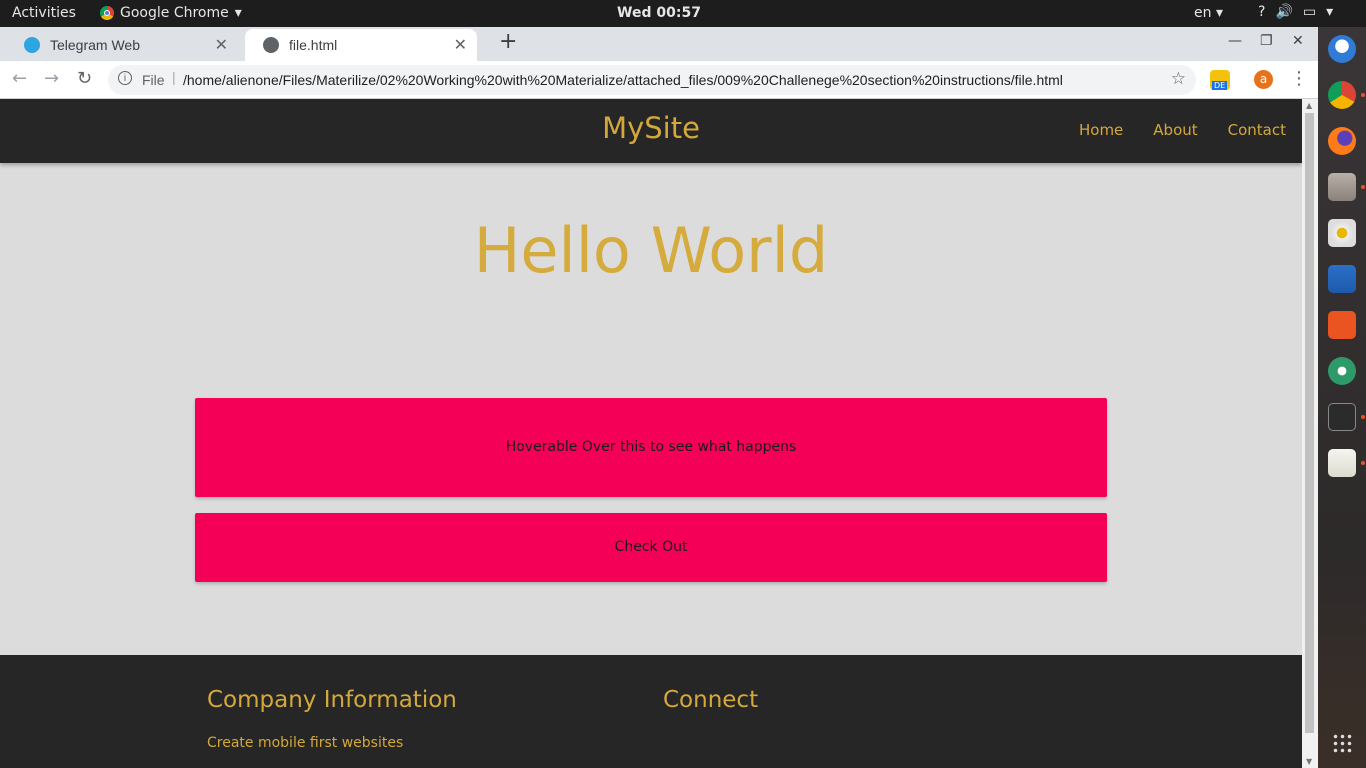 This screenshot has height=768, width=1366. What do you see at coordinates (1342, 279) in the screenshot?
I see `writer-icon` at bounding box center [1342, 279].